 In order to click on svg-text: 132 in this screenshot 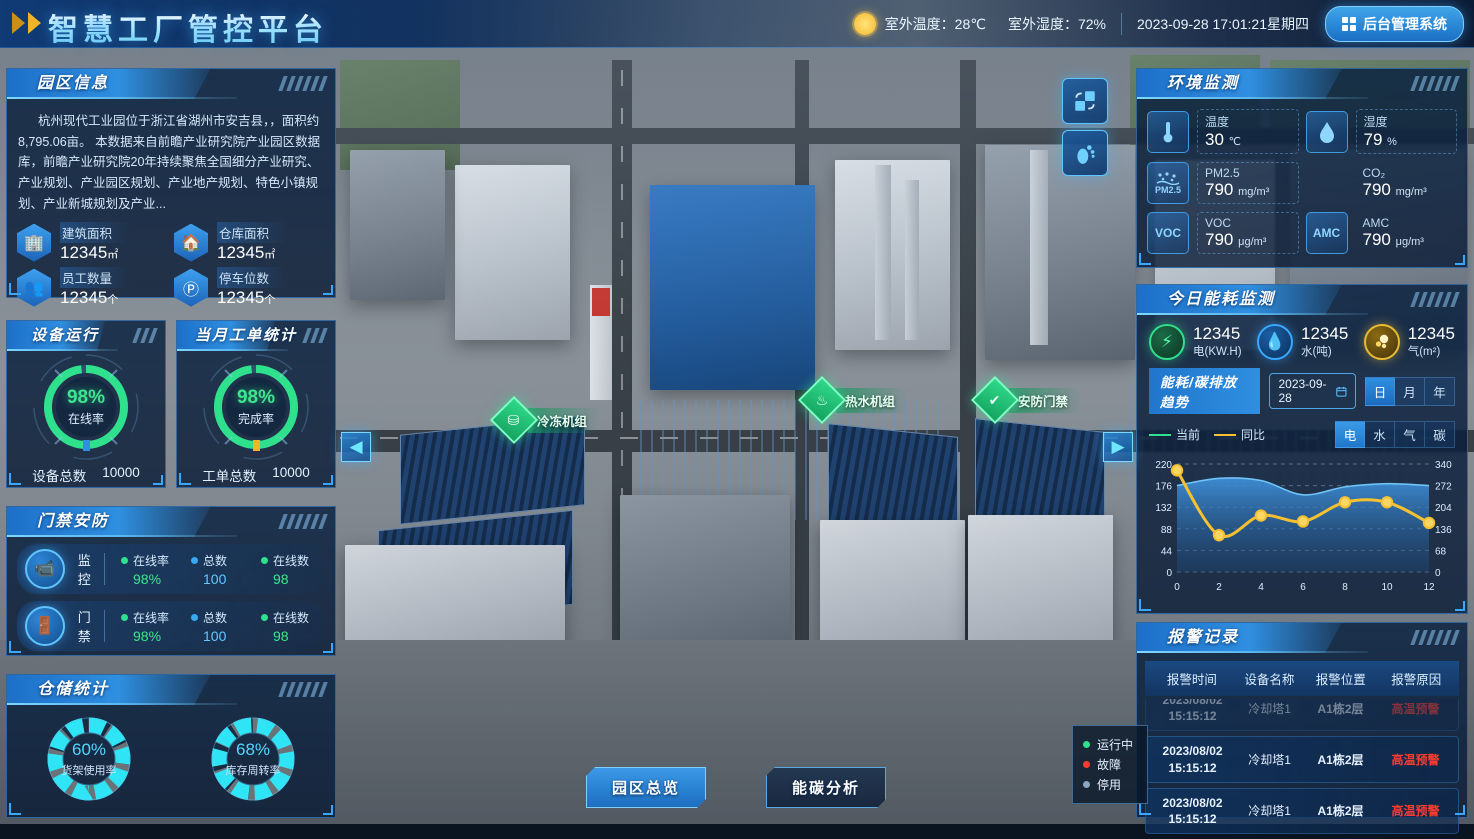, I will do `click(1163, 508)`.